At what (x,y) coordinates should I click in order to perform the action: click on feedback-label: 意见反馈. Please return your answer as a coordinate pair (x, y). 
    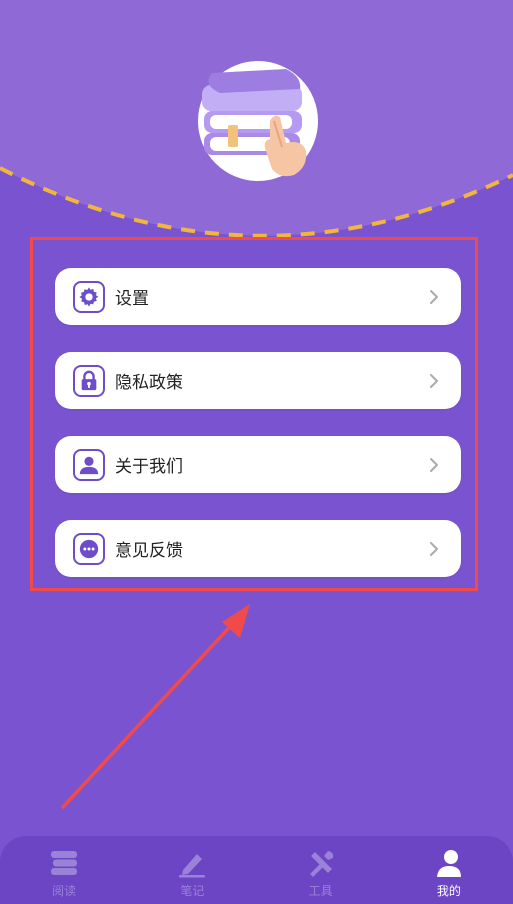
    Looking at the image, I should click on (149, 551).